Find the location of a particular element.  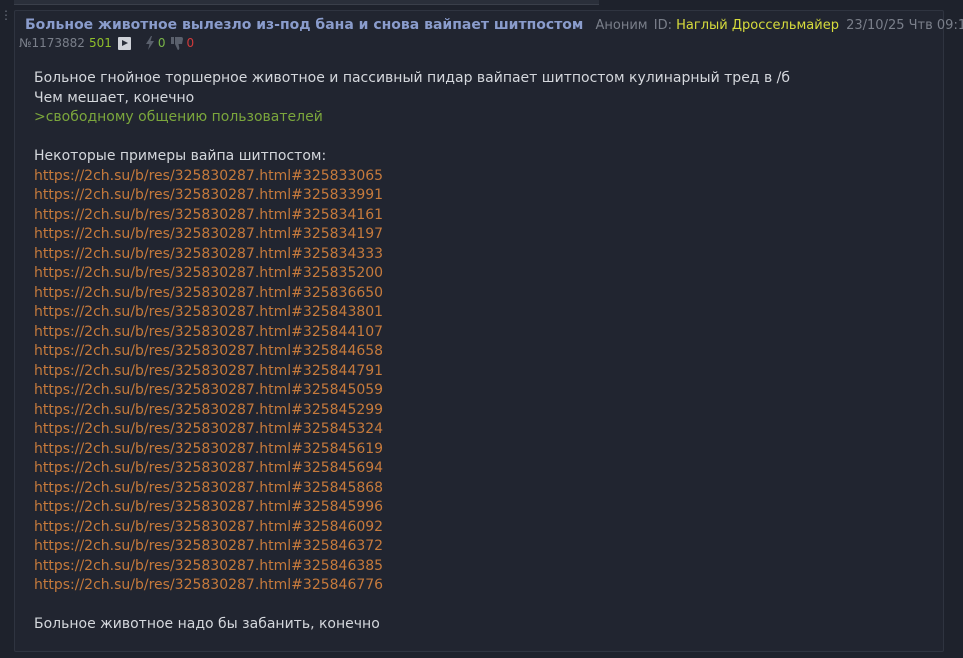

post-text-line: Чем мешает, конечно is located at coordinates (114, 97).